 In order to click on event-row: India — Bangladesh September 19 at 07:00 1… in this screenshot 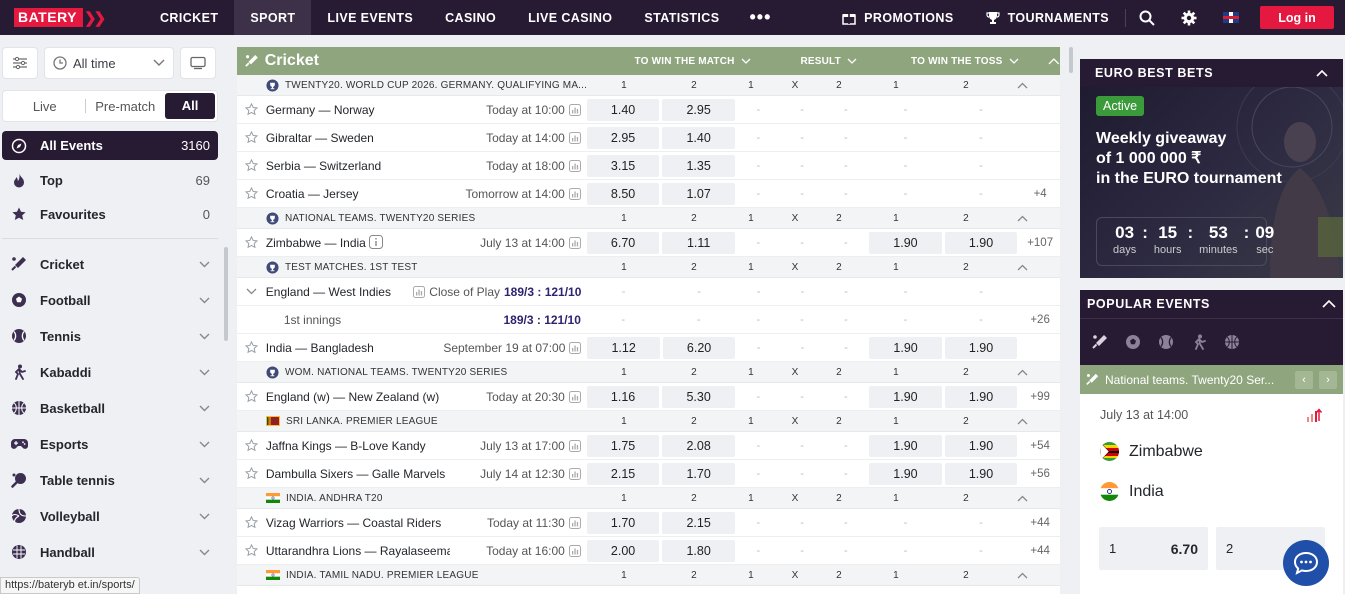, I will do `click(648, 348)`.